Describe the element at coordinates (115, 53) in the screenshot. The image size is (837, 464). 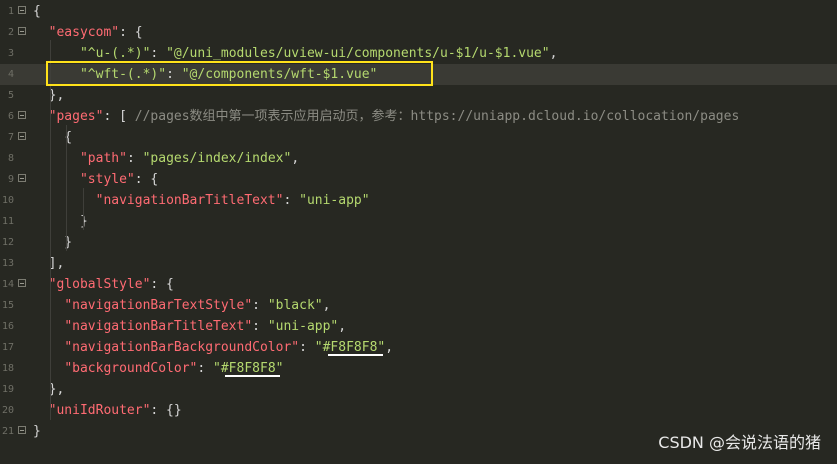
I see `code-token: "^u-(.*)"` at that location.